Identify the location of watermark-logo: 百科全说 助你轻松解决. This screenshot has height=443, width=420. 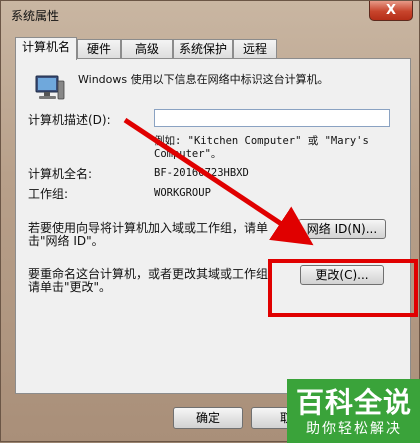
(353, 411).